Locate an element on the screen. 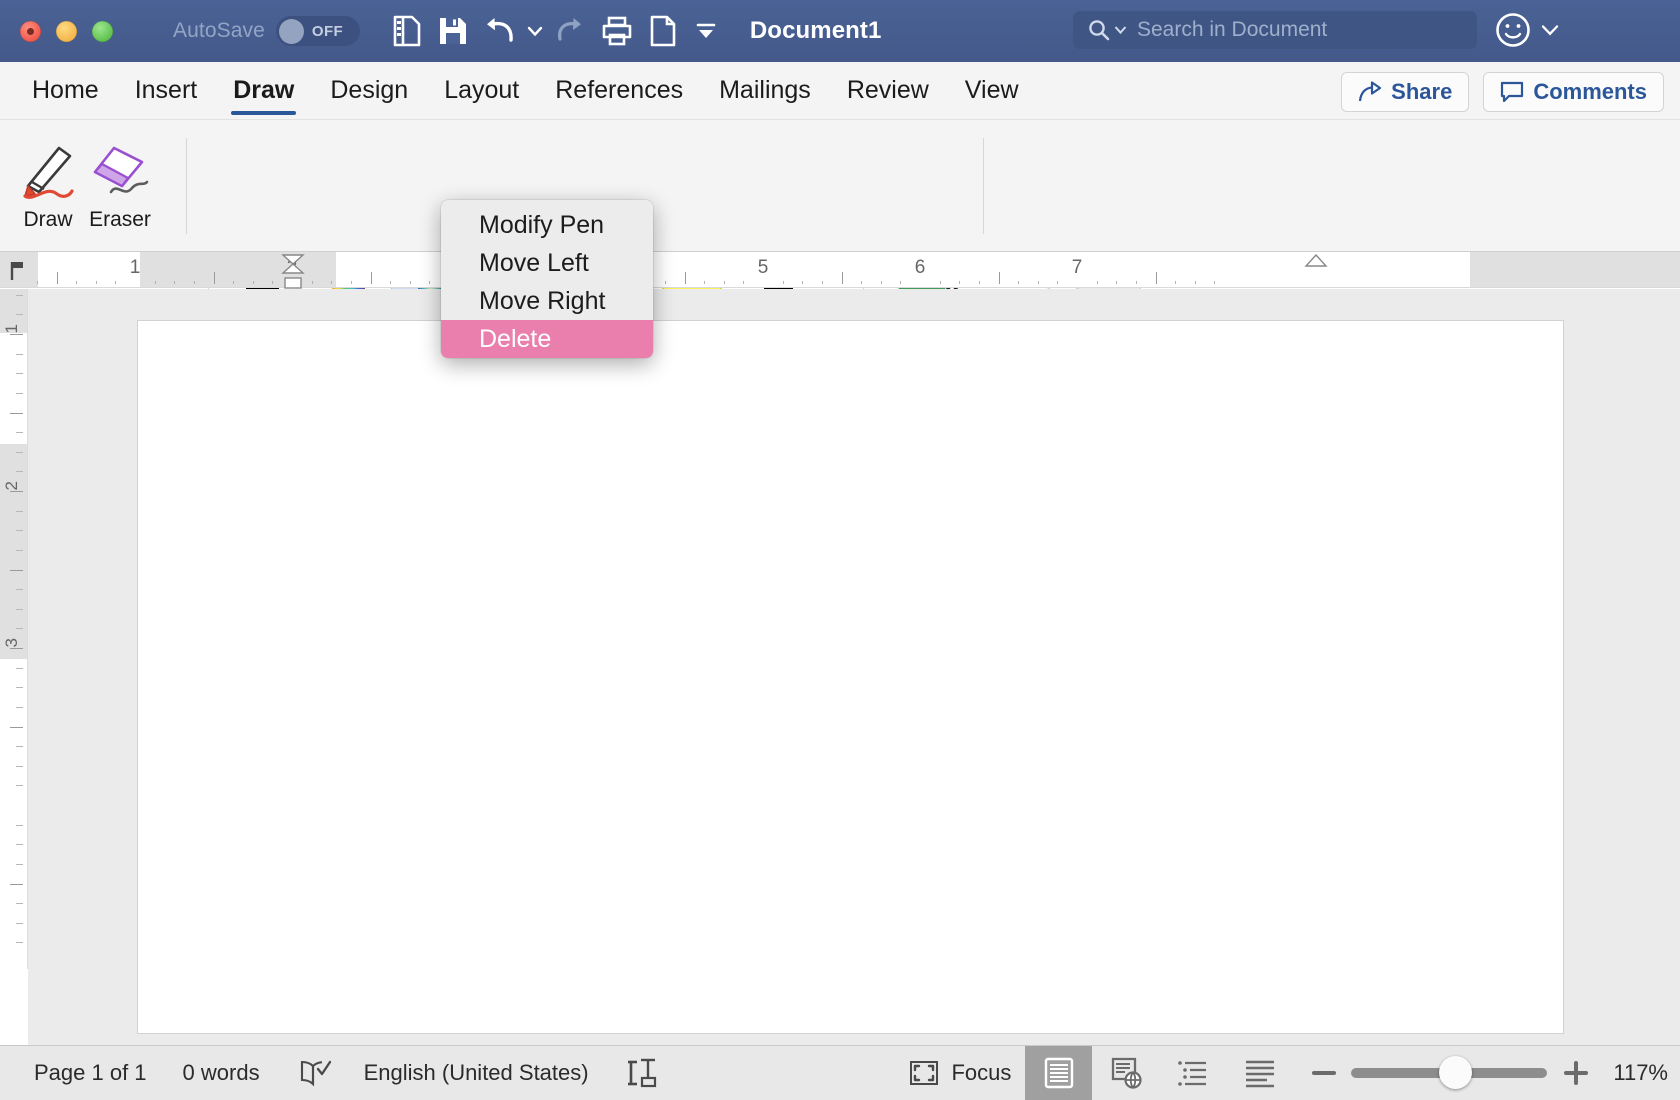  context-menu-item-move-right: Move Right is located at coordinates (547, 301).